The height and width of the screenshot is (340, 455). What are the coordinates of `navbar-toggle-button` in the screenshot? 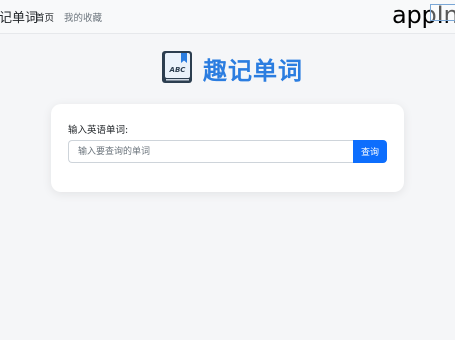 It's located at (442, 12).